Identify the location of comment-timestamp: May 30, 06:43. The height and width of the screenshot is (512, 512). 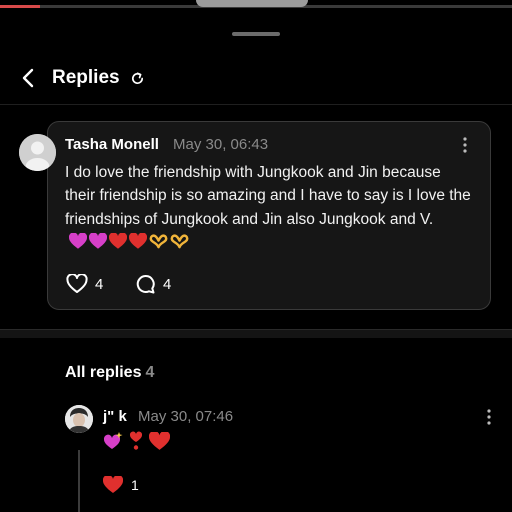
(221, 144).